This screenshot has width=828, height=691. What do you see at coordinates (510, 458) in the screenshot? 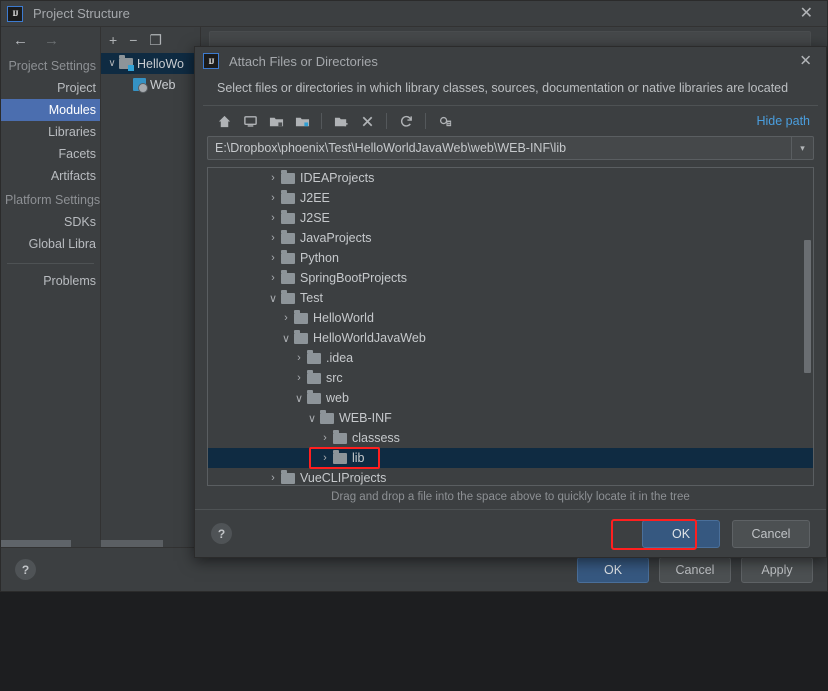
I see `file-tree-row: › lib` at bounding box center [510, 458].